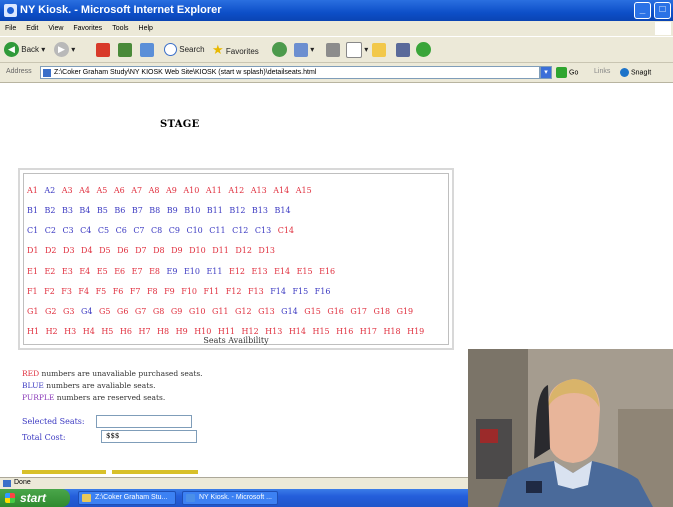 Image resolution: width=673 pixels, height=507 pixels. Describe the element at coordinates (642, 10) in the screenshot. I see `minimize-button: _` at that location.